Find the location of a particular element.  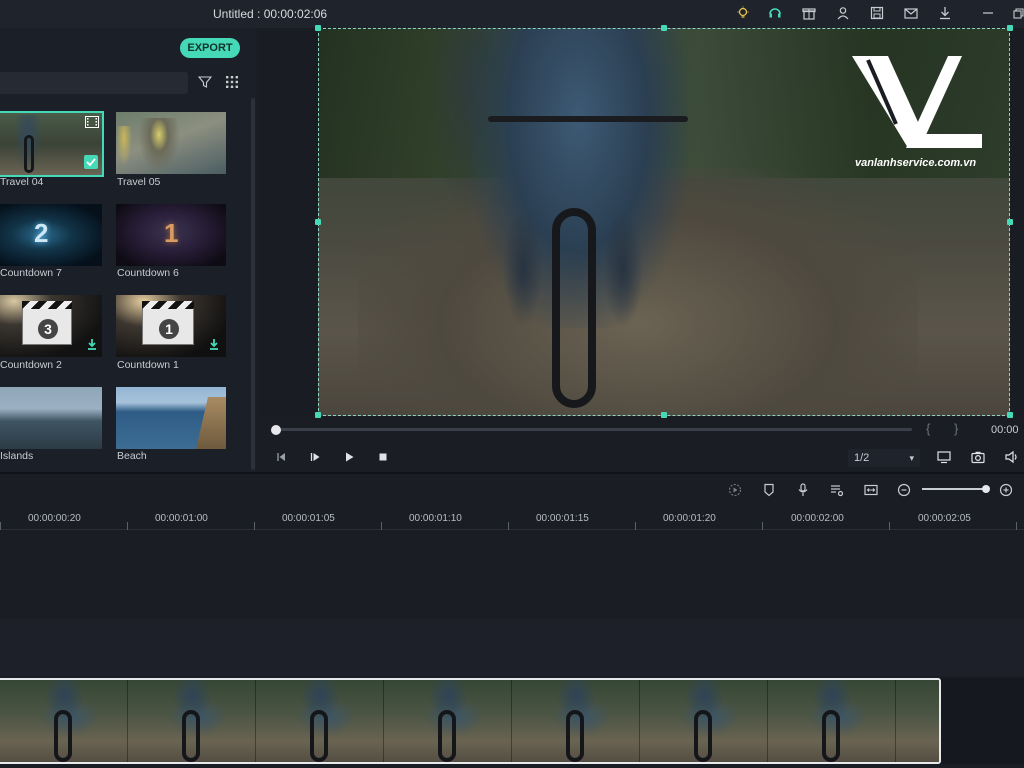

zoom-slider-knob is located at coordinates (986, 489).